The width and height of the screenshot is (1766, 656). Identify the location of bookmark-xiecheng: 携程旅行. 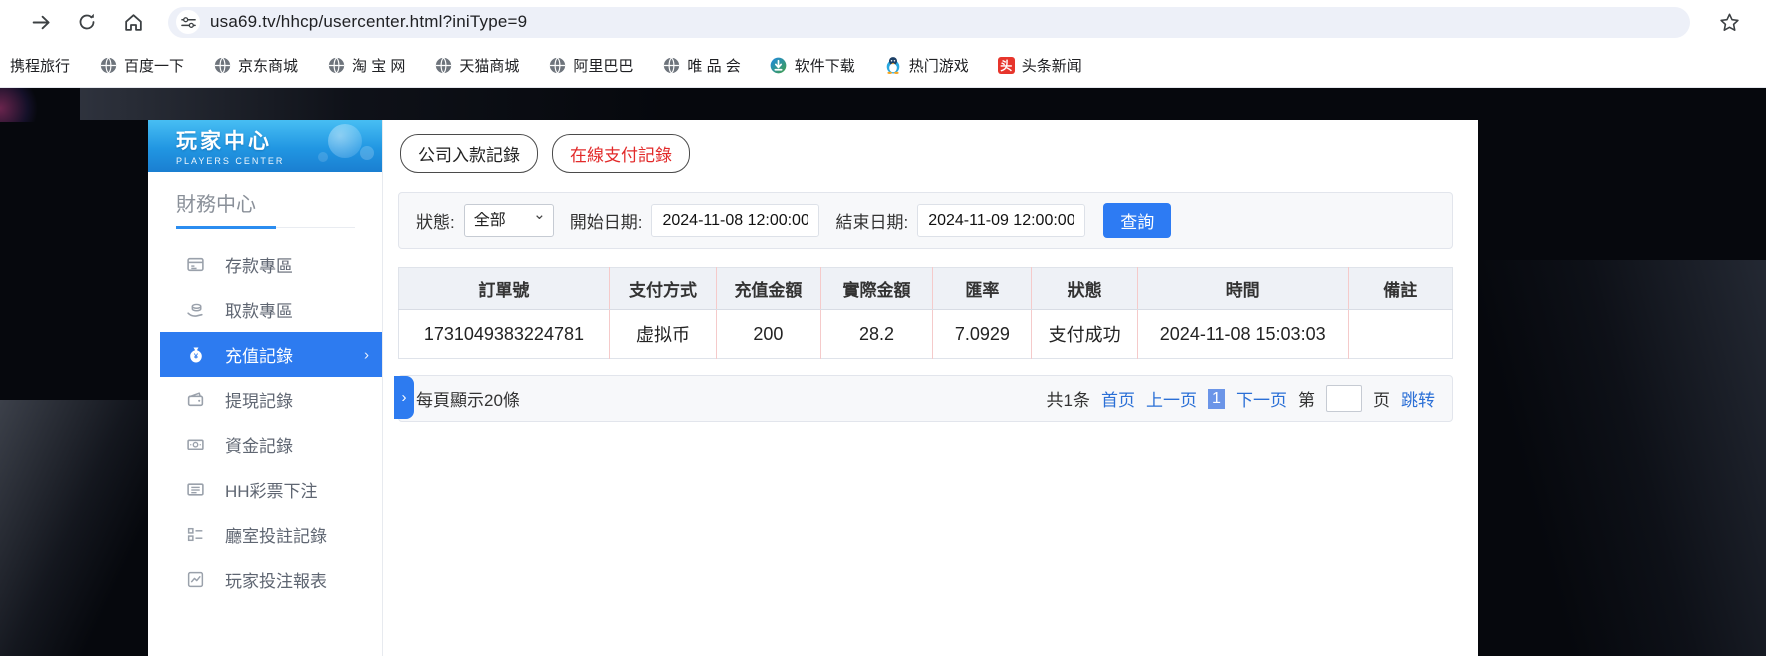
(40, 65).